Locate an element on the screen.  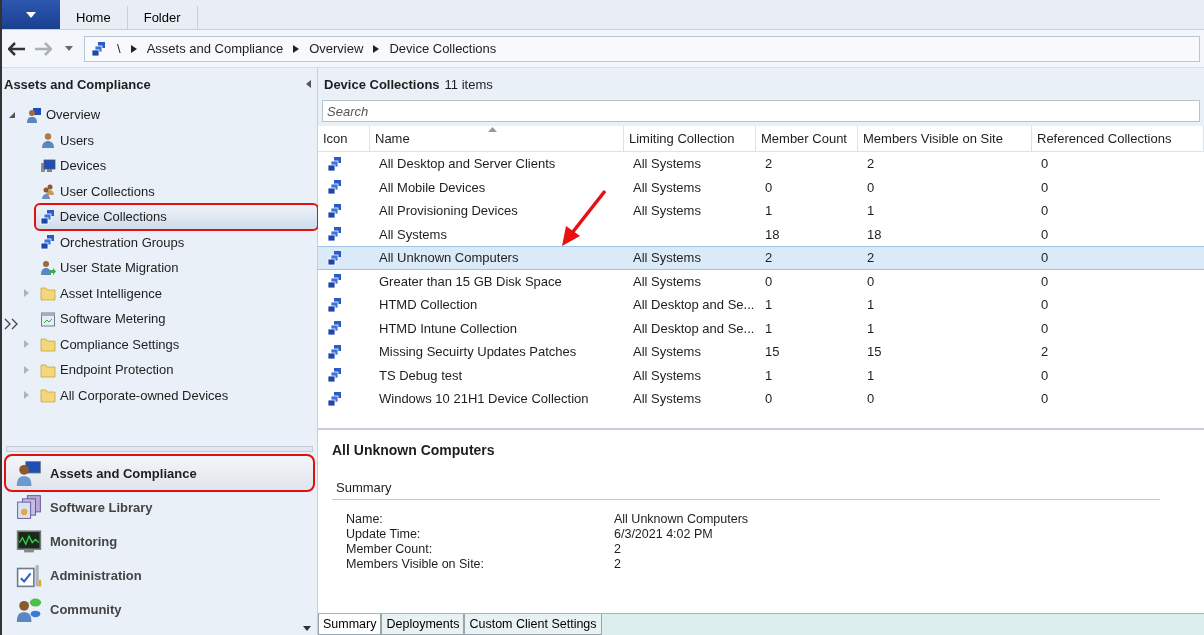
ribbon-tab: Home is located at coordinates (94, 17).